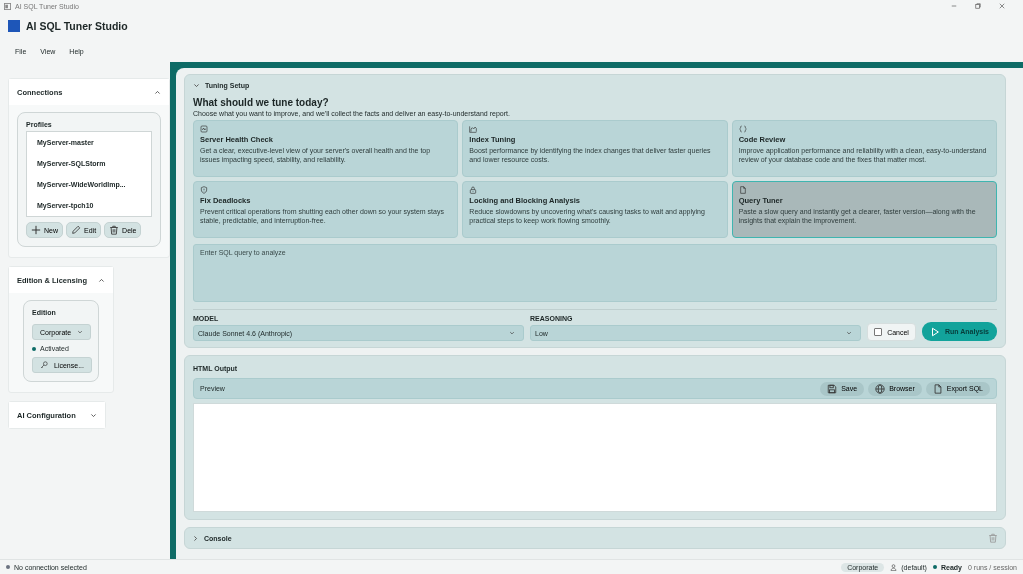  I want to click on chart-icon, so click(473, 129).